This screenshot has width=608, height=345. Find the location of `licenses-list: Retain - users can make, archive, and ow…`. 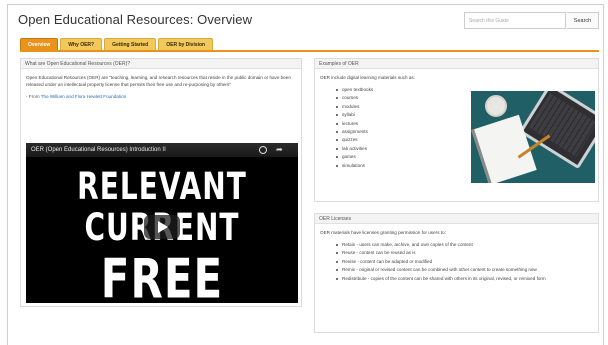

licenses-list: Retain - users can make, archive, and ow… is located at coordinates (464, 262).